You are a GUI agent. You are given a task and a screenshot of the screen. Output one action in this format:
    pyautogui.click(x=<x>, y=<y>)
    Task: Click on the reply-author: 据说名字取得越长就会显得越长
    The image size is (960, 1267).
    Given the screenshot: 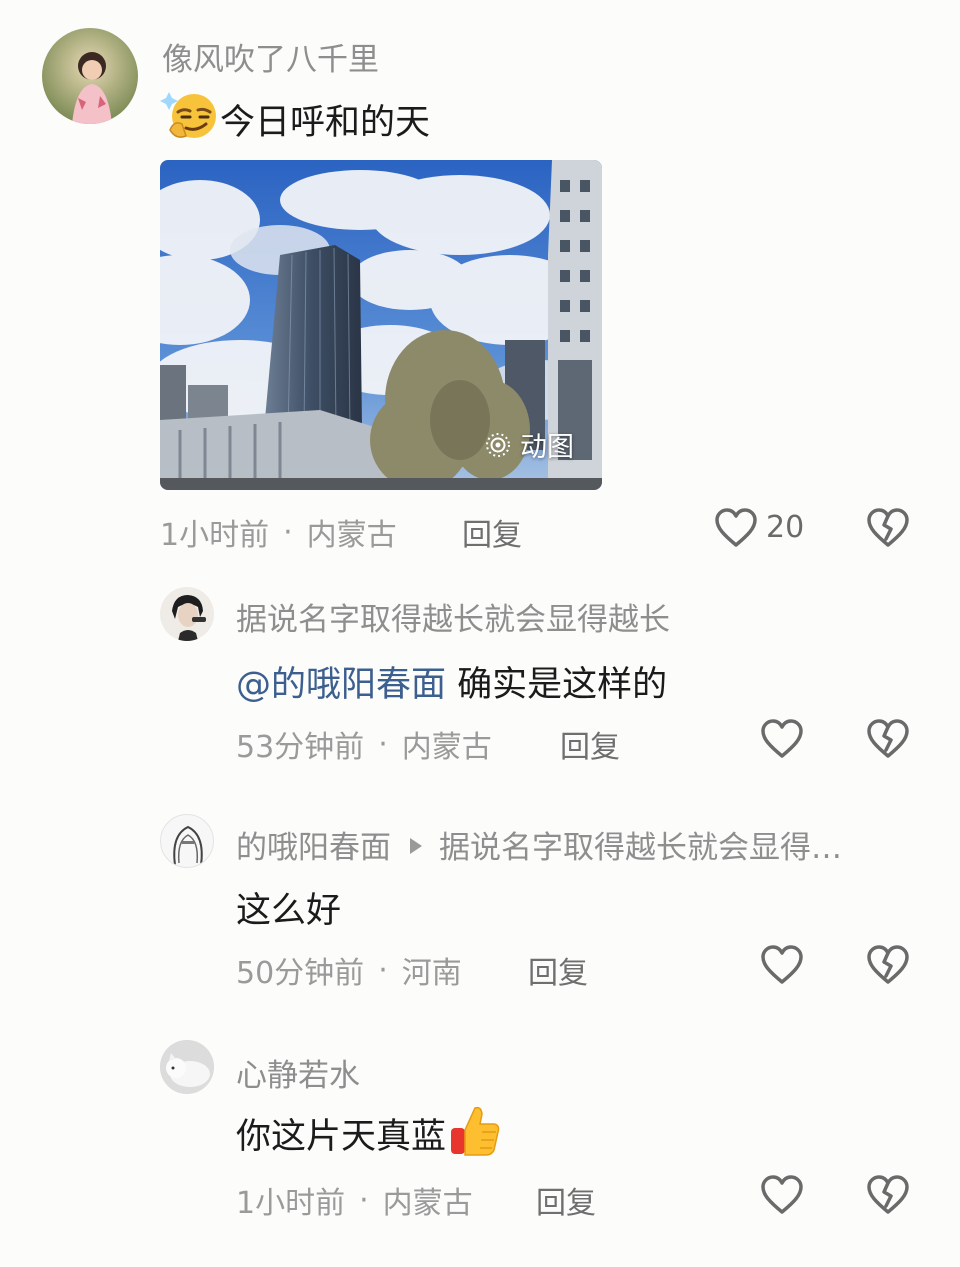 What is the action you would take?
    pyautogui.click(x=453, y=616)
    